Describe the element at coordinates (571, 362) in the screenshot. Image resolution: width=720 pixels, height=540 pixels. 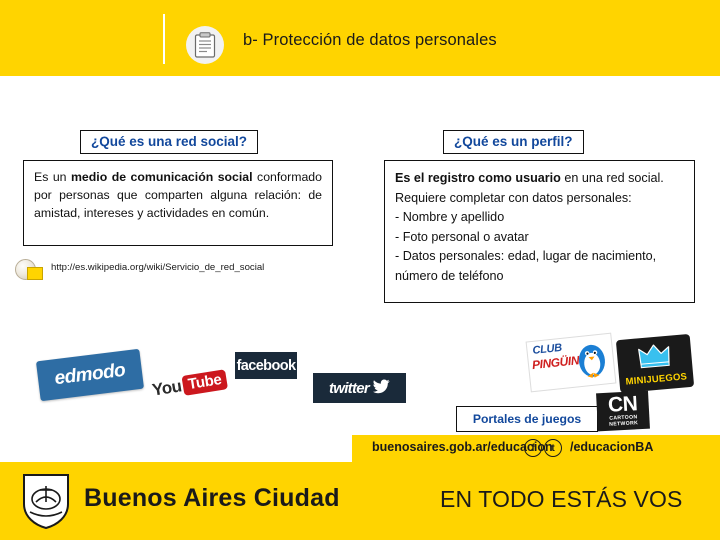
I see `logo-club-penguin: CLUB PINGÜINO` at that location.